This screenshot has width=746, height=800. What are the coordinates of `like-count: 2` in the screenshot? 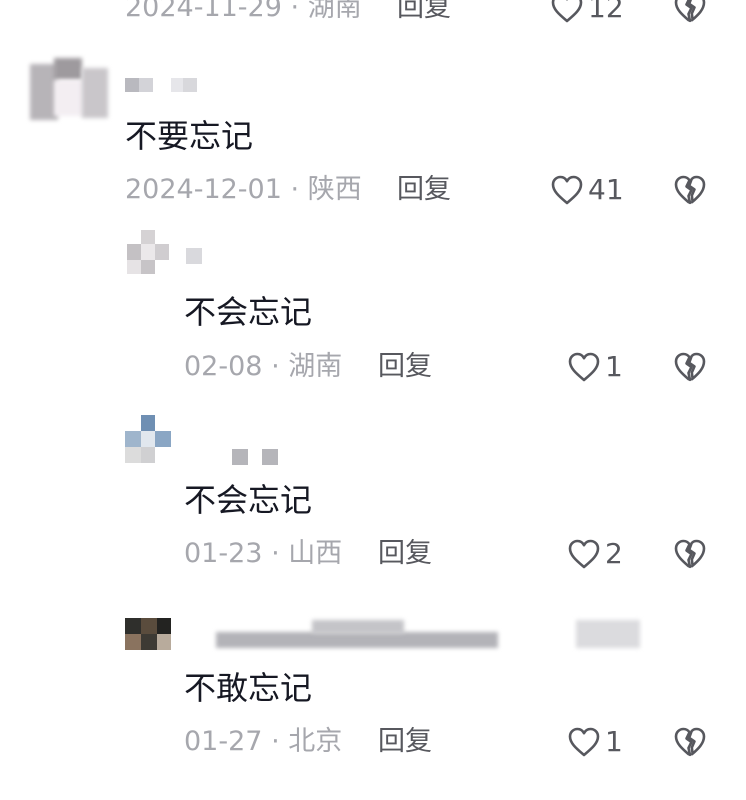 It's located at (614, 553).